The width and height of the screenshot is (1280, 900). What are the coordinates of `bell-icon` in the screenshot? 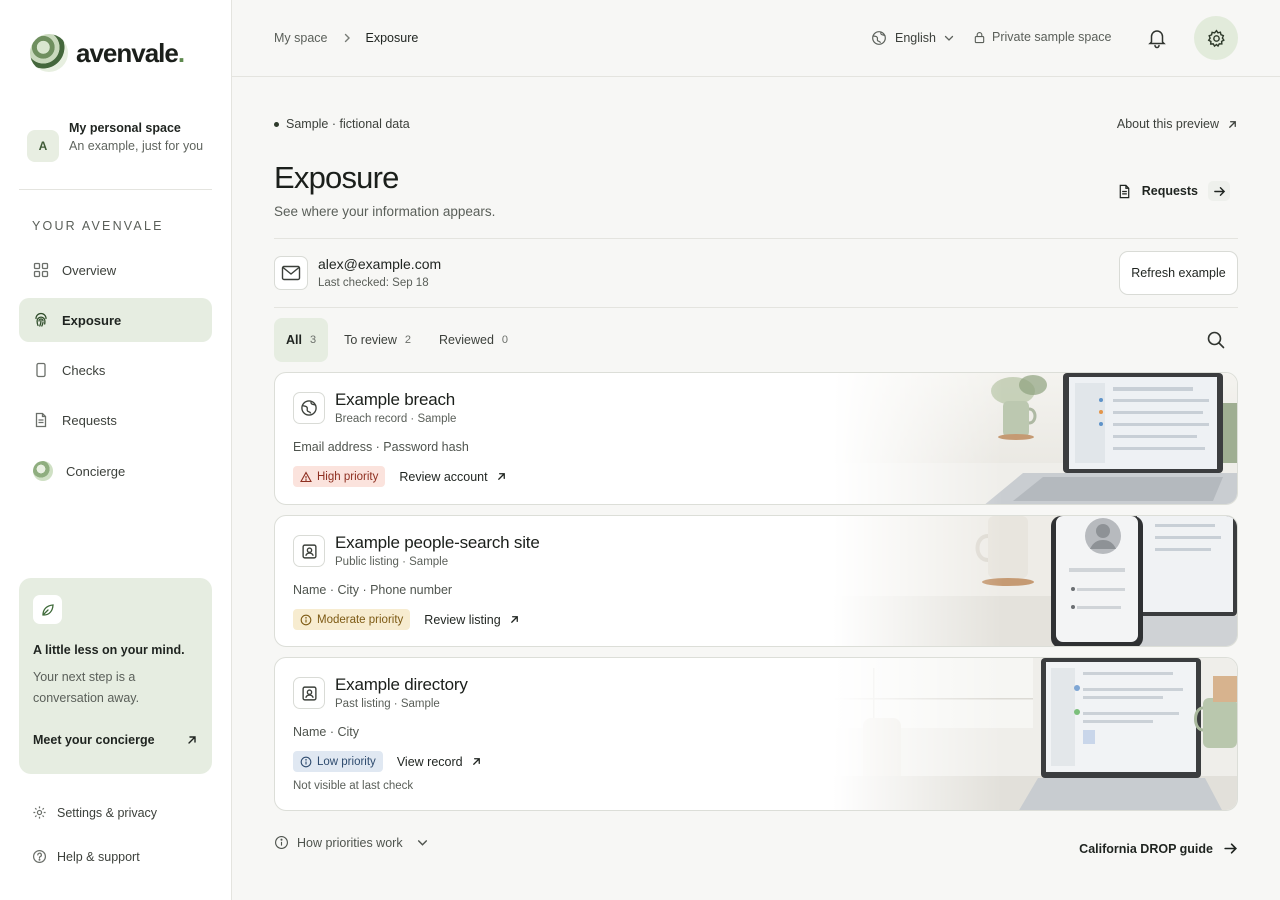 It's located at (1157, 39).